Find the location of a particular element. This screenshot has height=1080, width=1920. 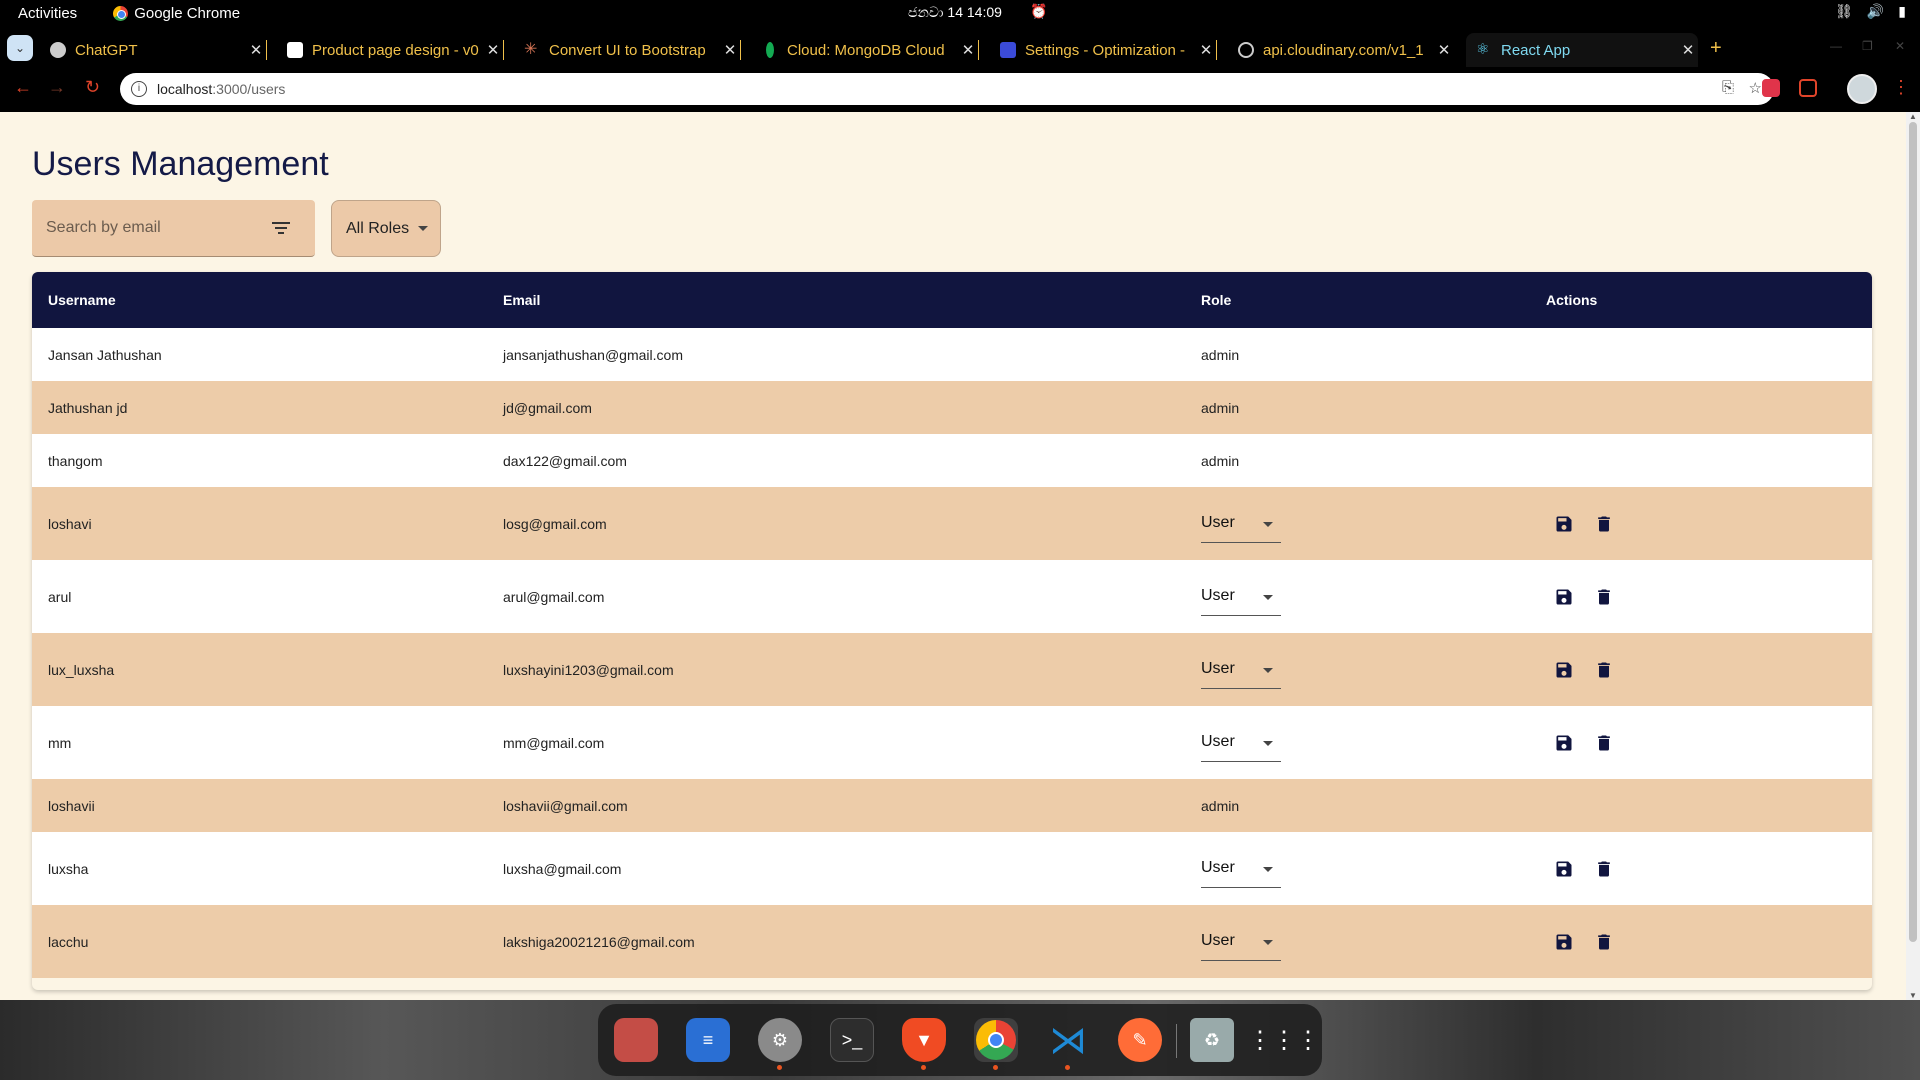

site-info-icon: i is located at coordinates (139, 89).